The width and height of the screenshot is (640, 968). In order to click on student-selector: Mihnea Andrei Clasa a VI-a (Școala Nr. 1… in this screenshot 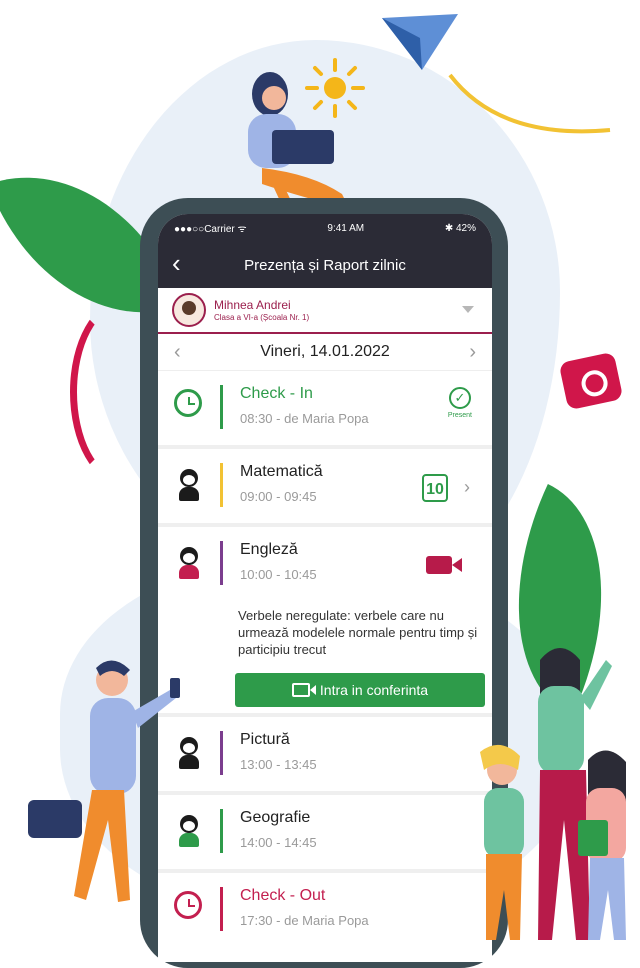, I will do `click(325, 311)`.